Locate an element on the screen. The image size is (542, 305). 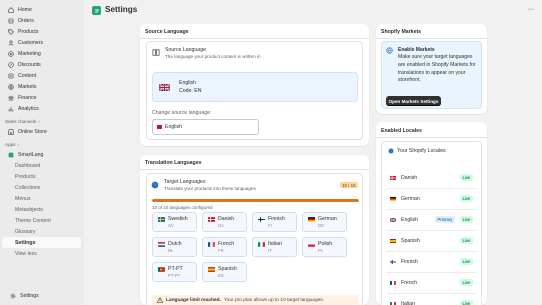
current-source-language: English Code: EN is located at coordinates (255, 87).